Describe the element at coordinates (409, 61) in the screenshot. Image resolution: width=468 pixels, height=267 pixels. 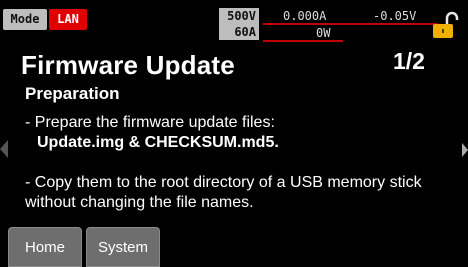
I see `page-indicator: 1/2` at that location.